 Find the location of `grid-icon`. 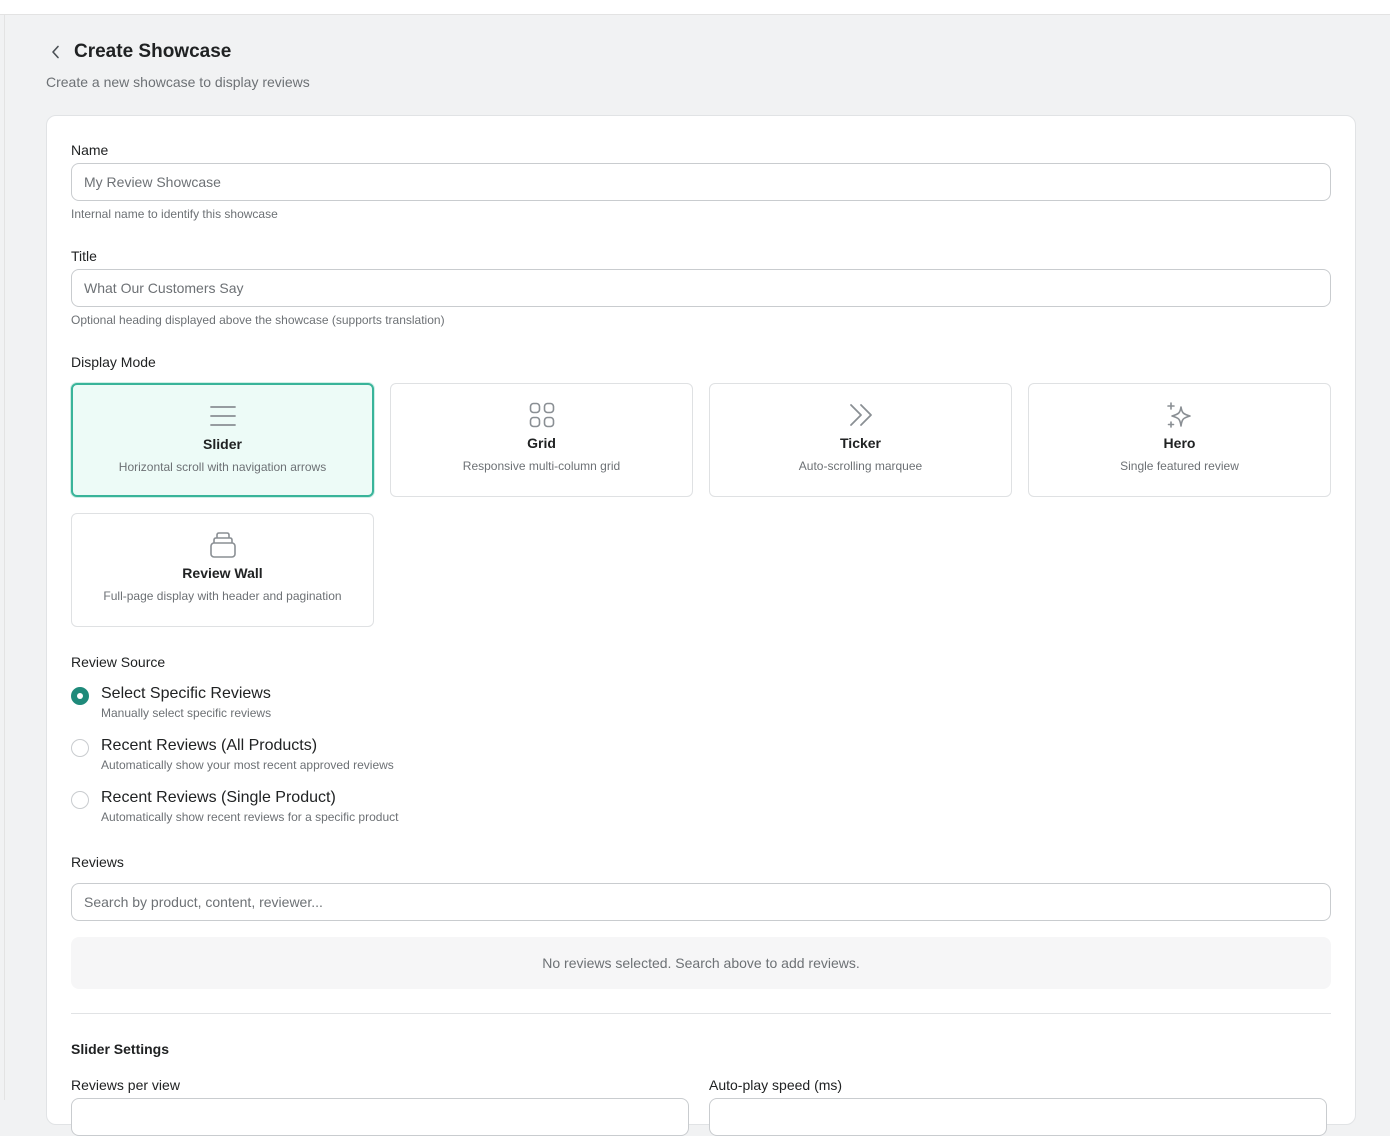

grid-icon is located at coordinates (542, 415).